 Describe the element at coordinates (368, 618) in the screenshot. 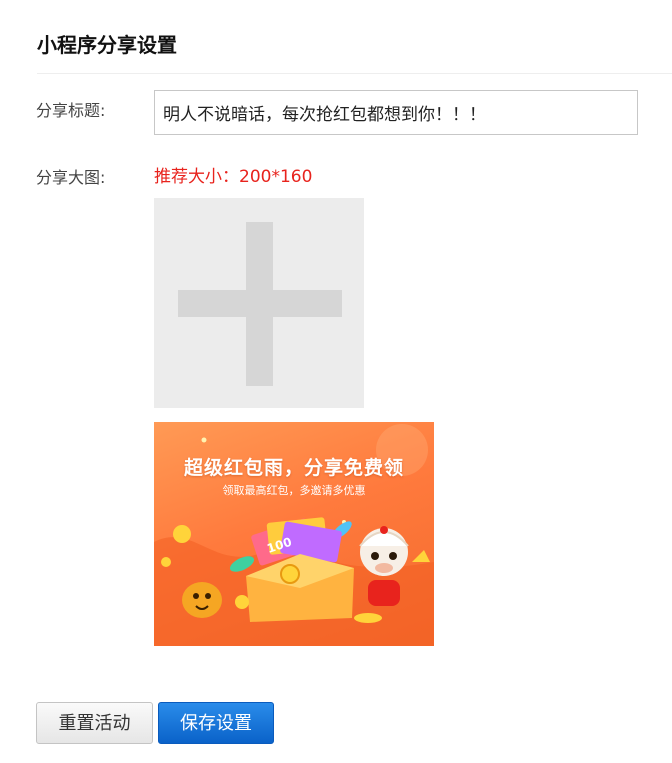

I see `magic-lamp` at that location.